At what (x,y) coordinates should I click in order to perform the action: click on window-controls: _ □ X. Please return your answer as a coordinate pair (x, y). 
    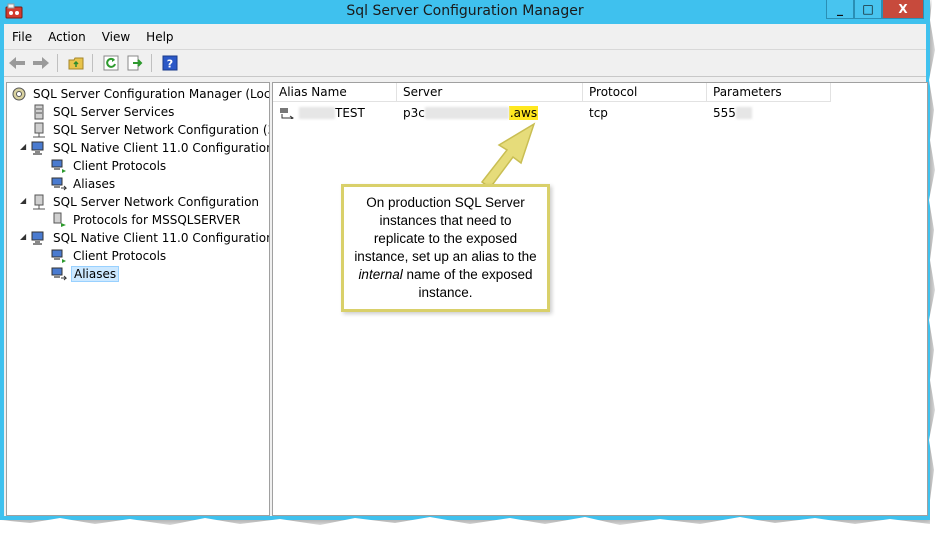
    Looking at the image, I should click on (875, 10).